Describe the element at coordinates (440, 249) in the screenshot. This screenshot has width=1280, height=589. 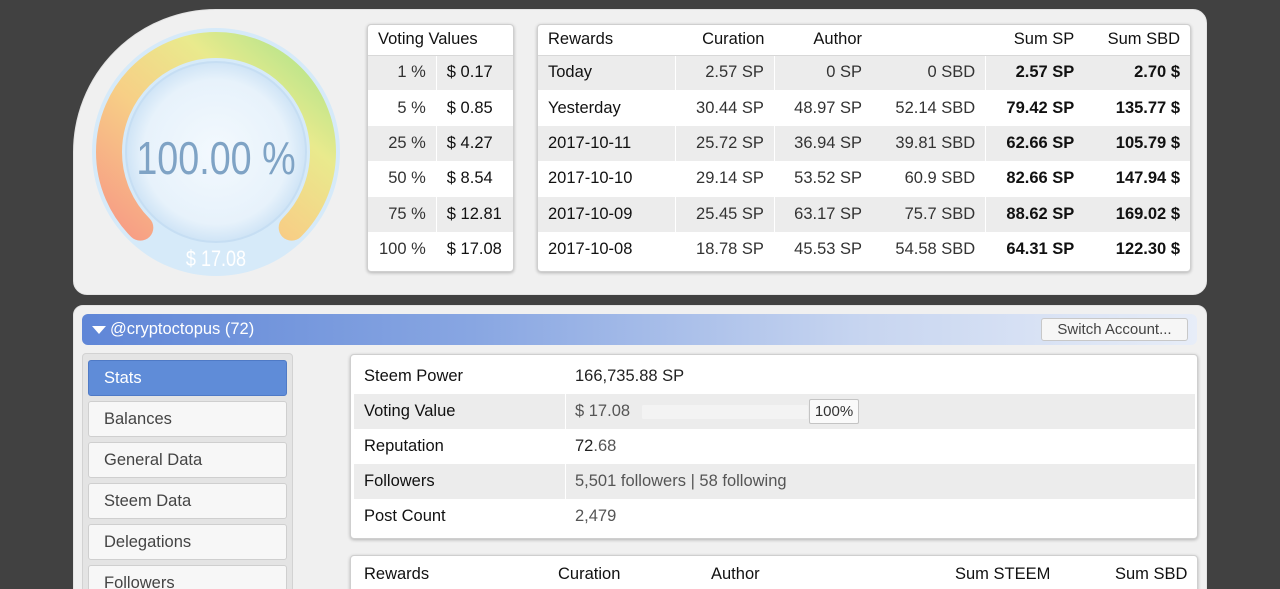
I see `table-row: 100 % $ 17.08` at that location.